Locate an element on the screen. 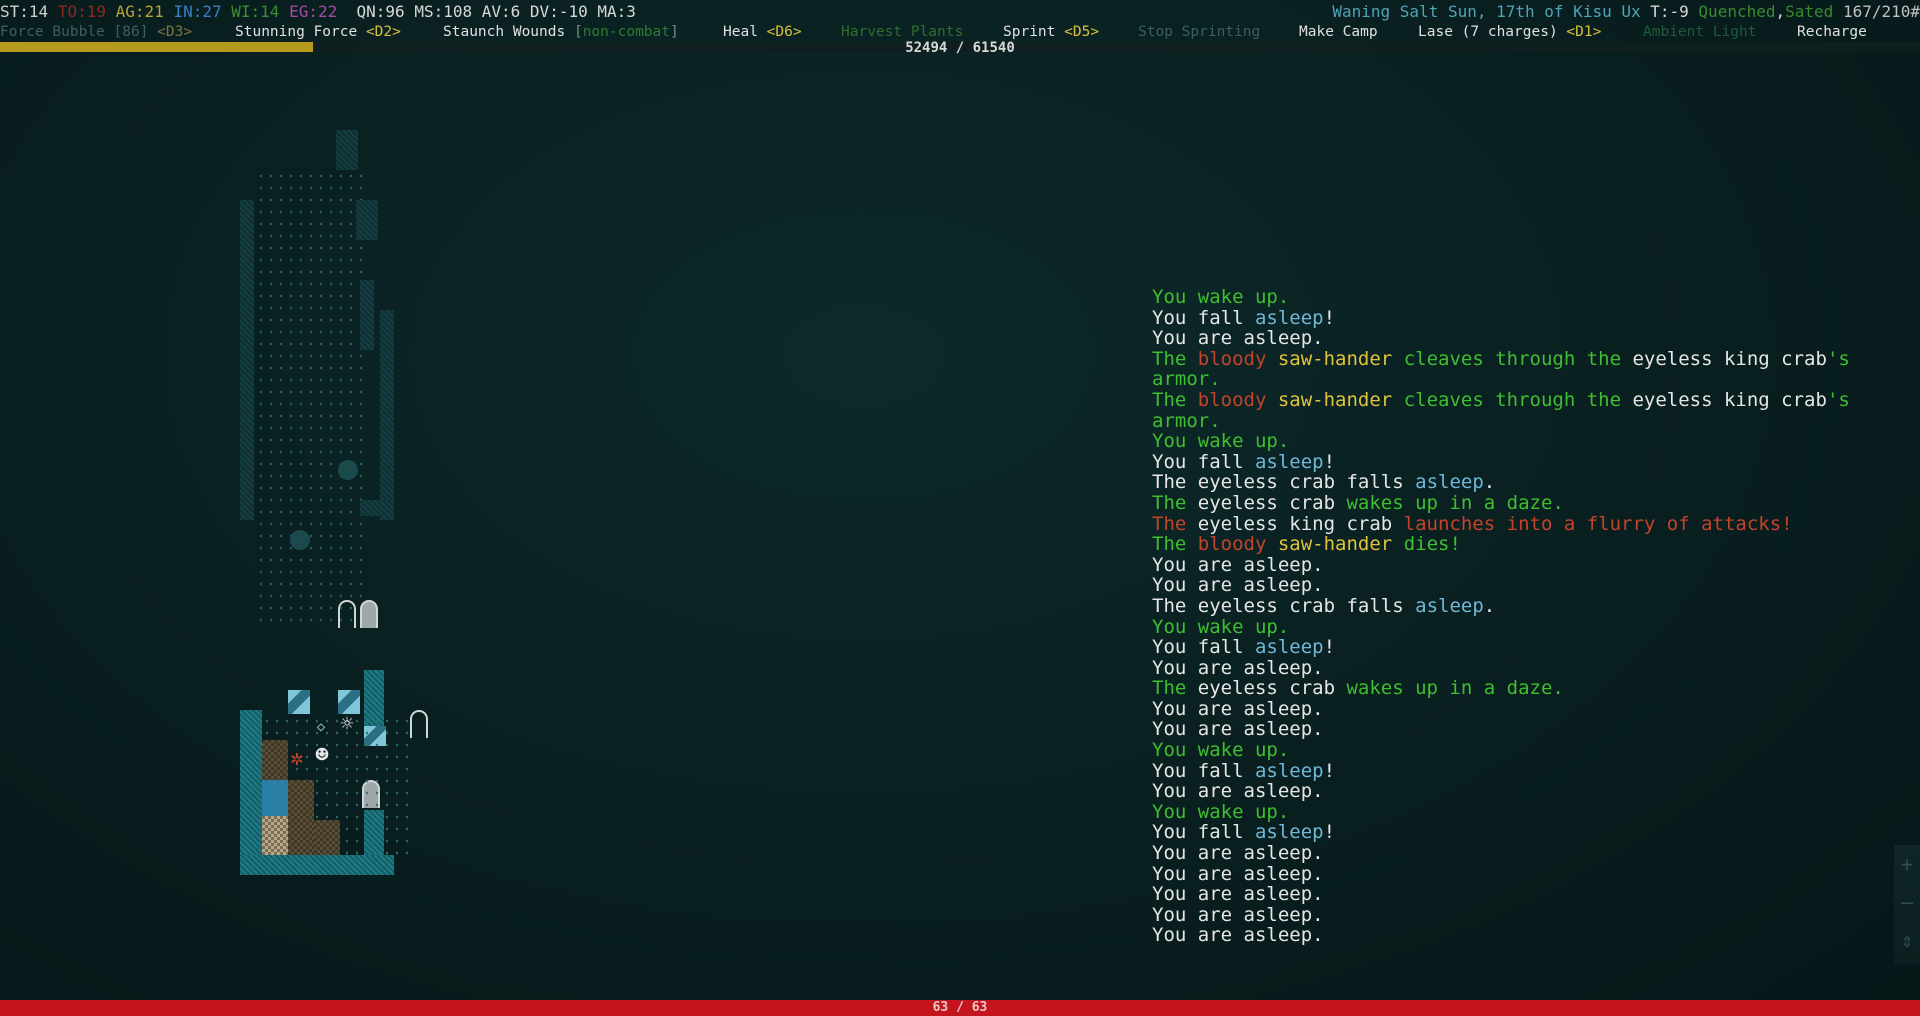 The width and height of the screenshot is (1920, 1016). ability-label: Stop Sprinting is located at coordinates (1199, 32).